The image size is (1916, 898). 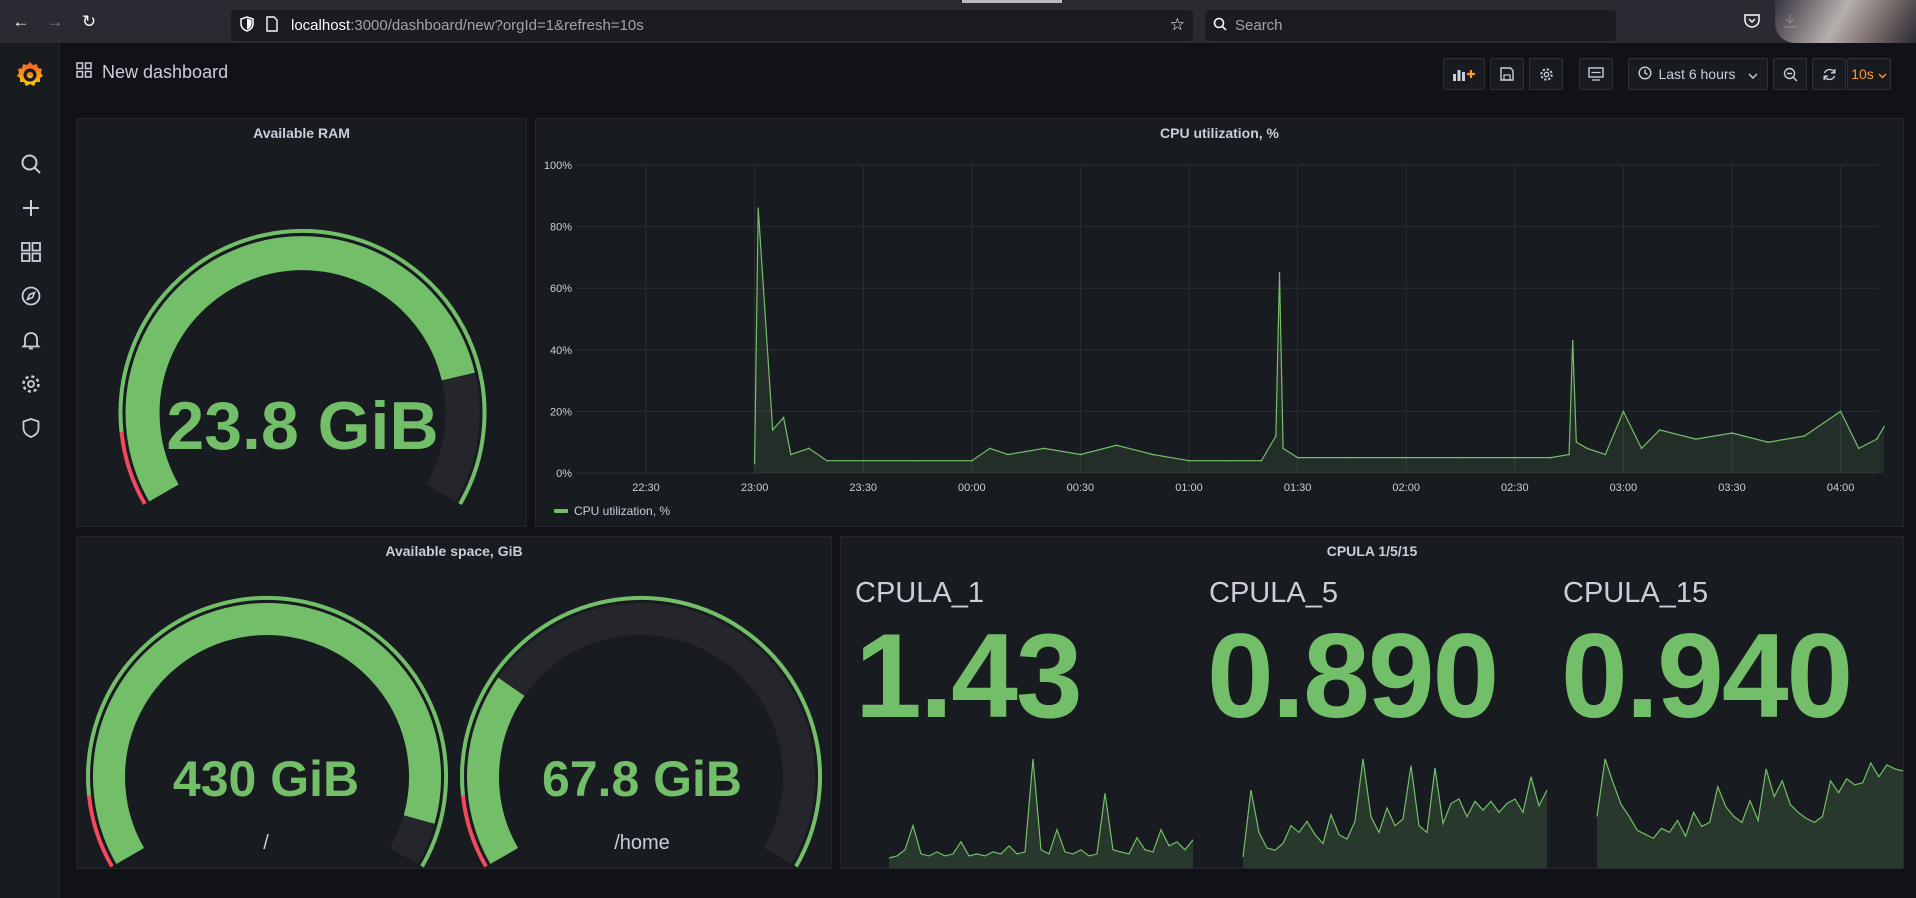 What do you see at coordinates (561, 511) in the screenshot?
I see `legend-swatch` at bounding box center [561, 511].